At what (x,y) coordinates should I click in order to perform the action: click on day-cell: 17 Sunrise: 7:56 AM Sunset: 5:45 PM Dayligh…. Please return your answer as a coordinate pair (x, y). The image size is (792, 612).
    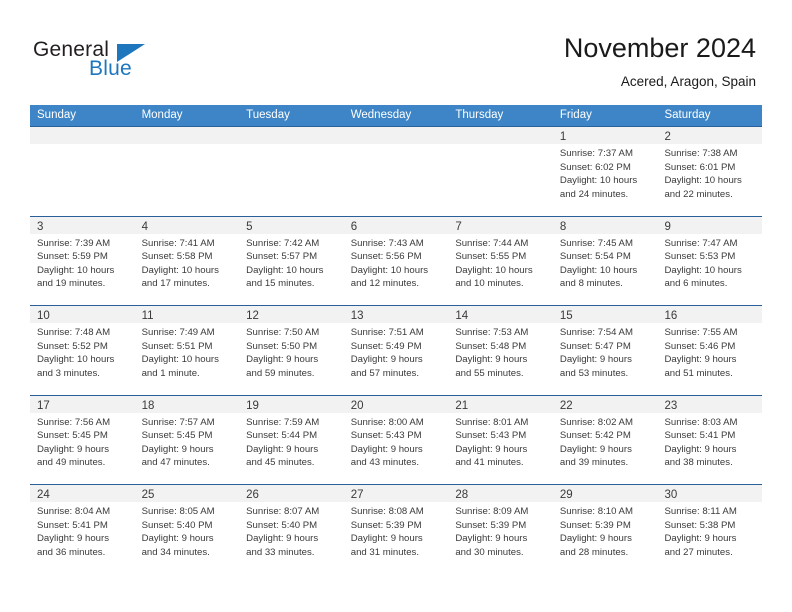
    Looking at the image, I should click on (82, 439).